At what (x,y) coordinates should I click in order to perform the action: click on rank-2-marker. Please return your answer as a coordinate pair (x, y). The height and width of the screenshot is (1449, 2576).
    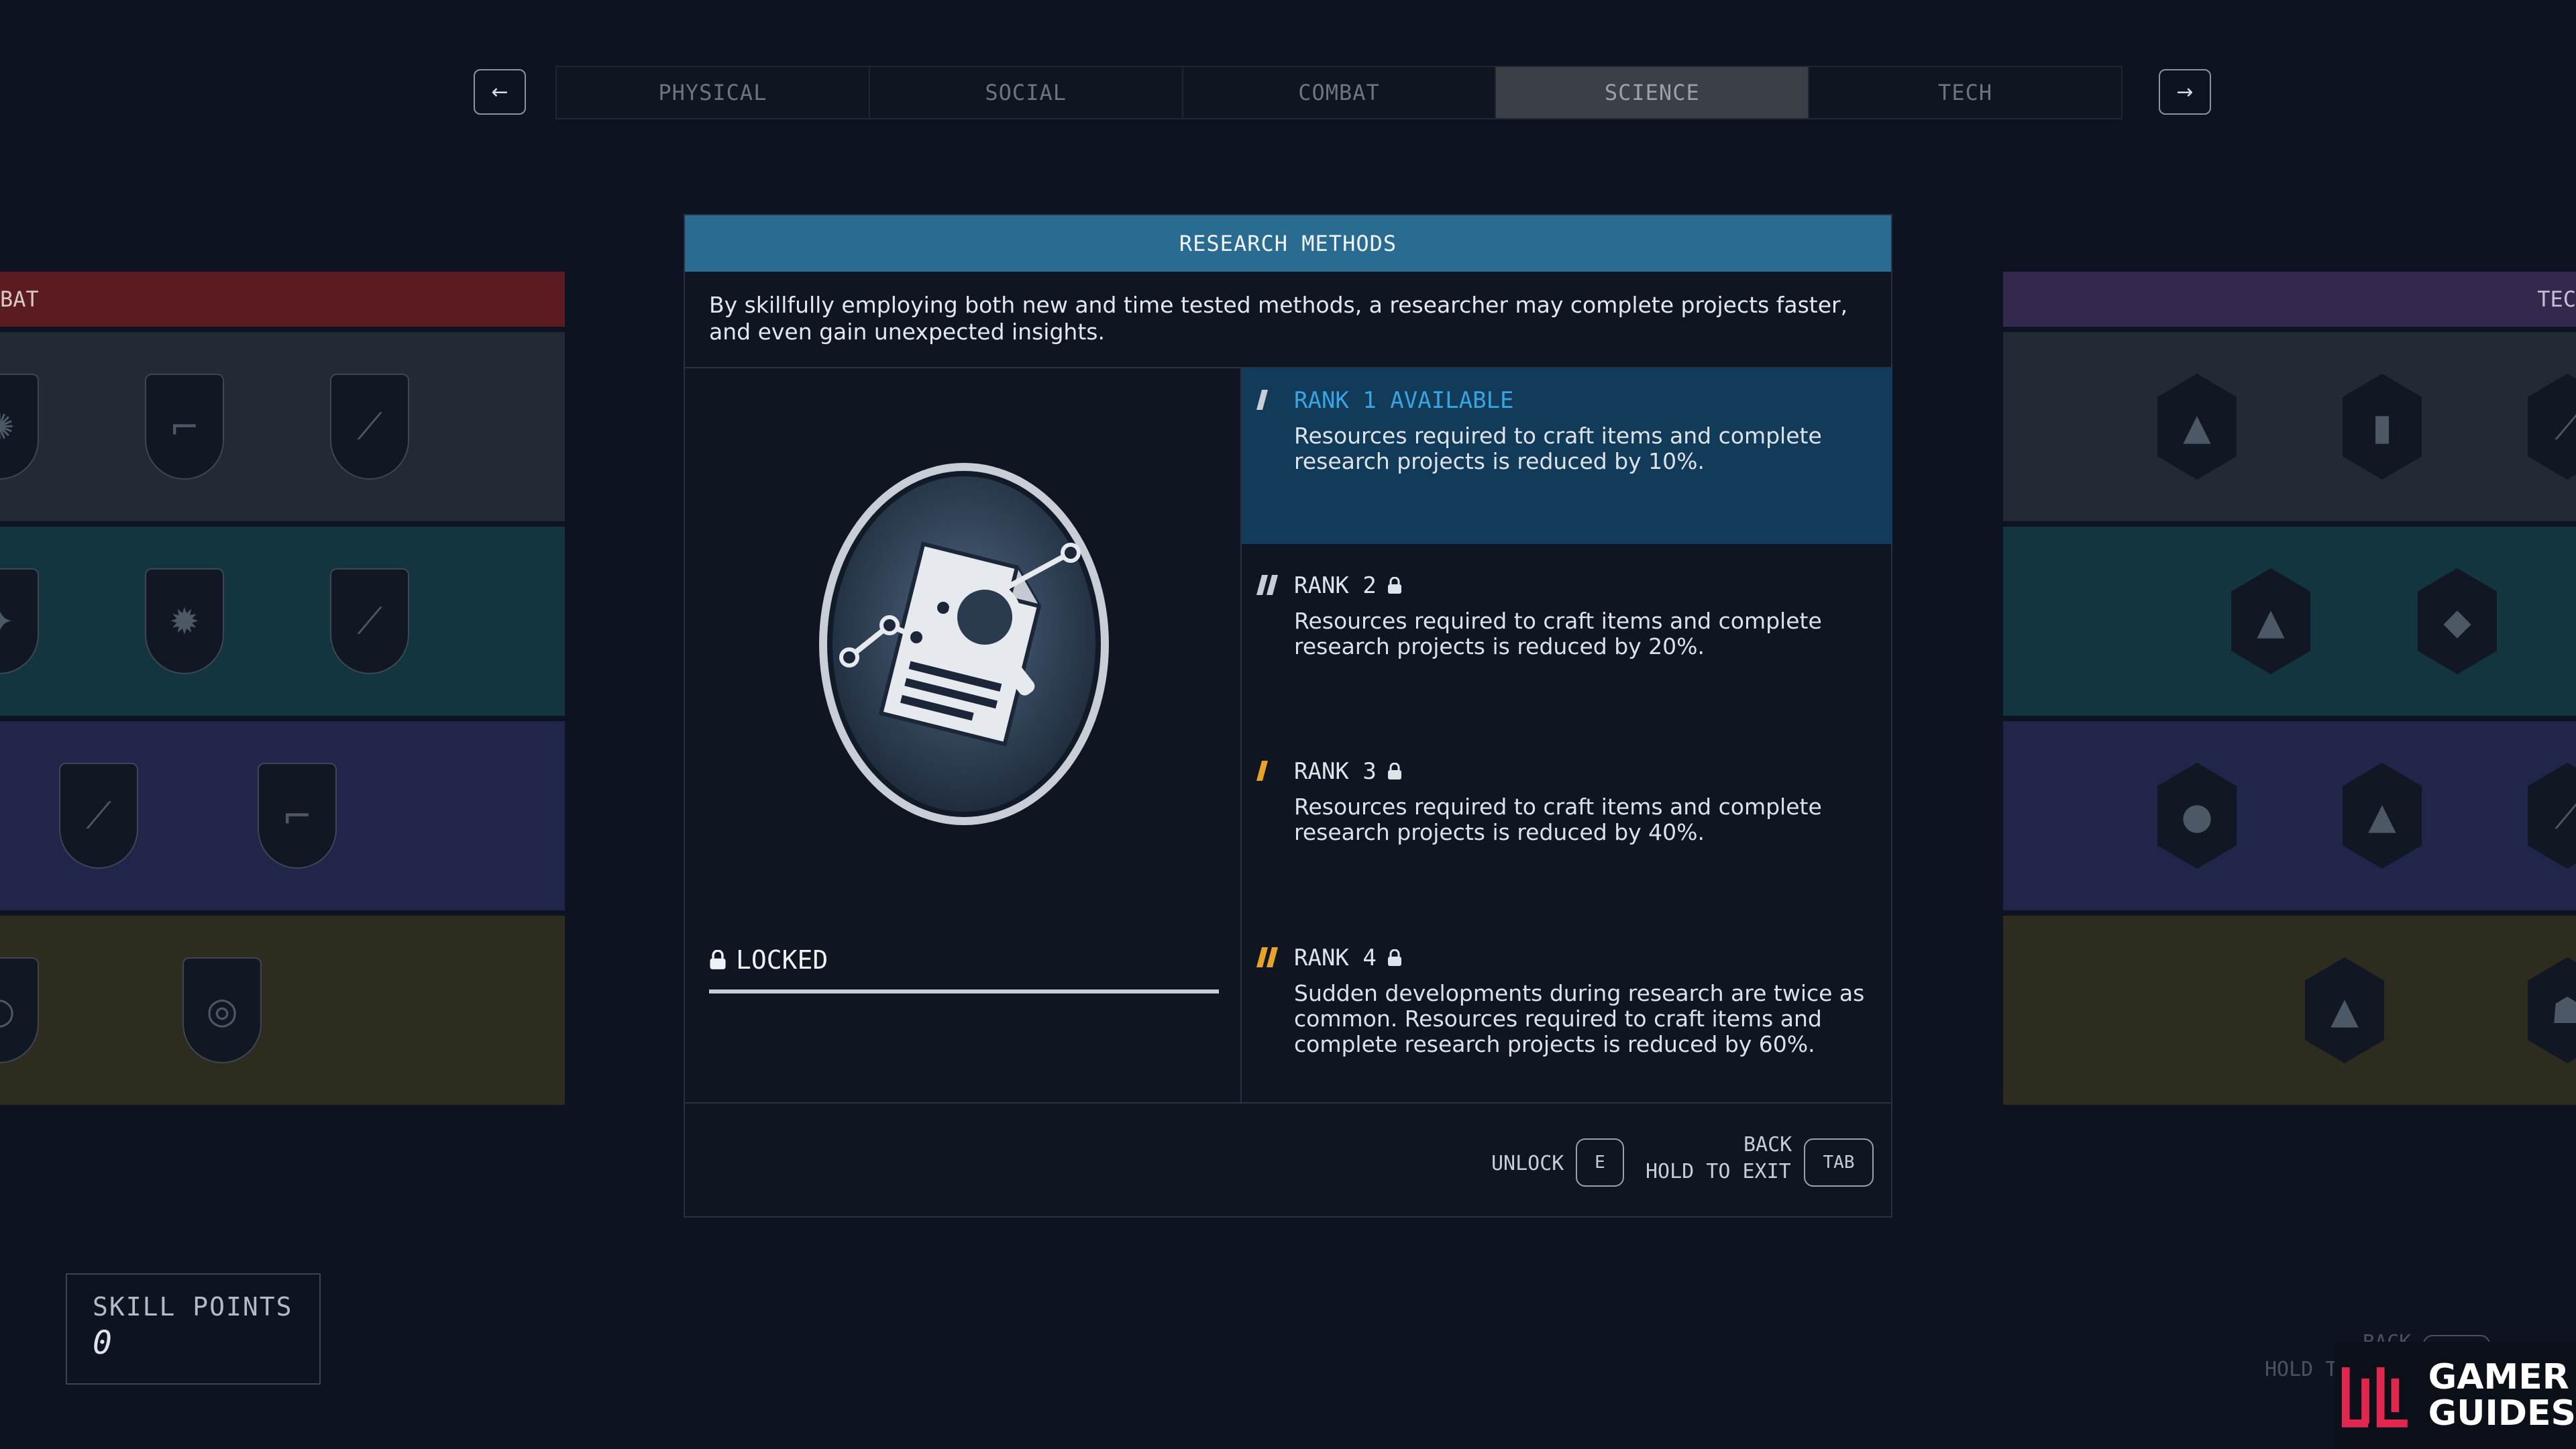
    Looking at the image, I should click on (1267, 585).